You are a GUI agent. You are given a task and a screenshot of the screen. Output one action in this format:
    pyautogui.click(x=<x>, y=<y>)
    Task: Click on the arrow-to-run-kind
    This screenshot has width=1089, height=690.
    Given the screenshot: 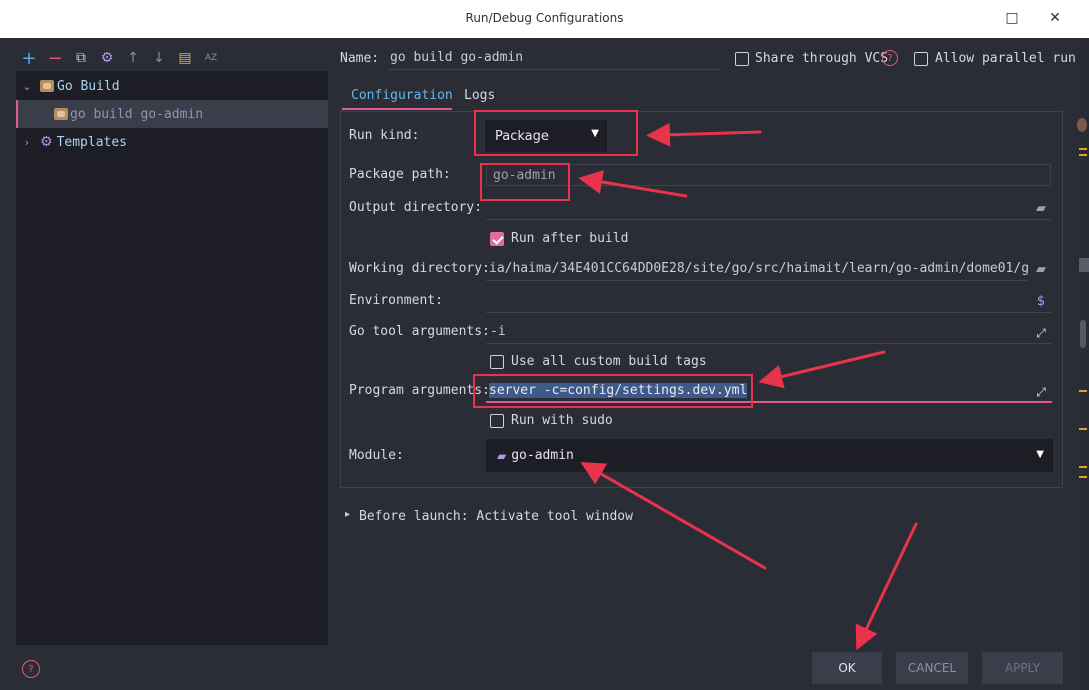 What is the action you would take?
    pyautogui.click(x=704, y=134)
    